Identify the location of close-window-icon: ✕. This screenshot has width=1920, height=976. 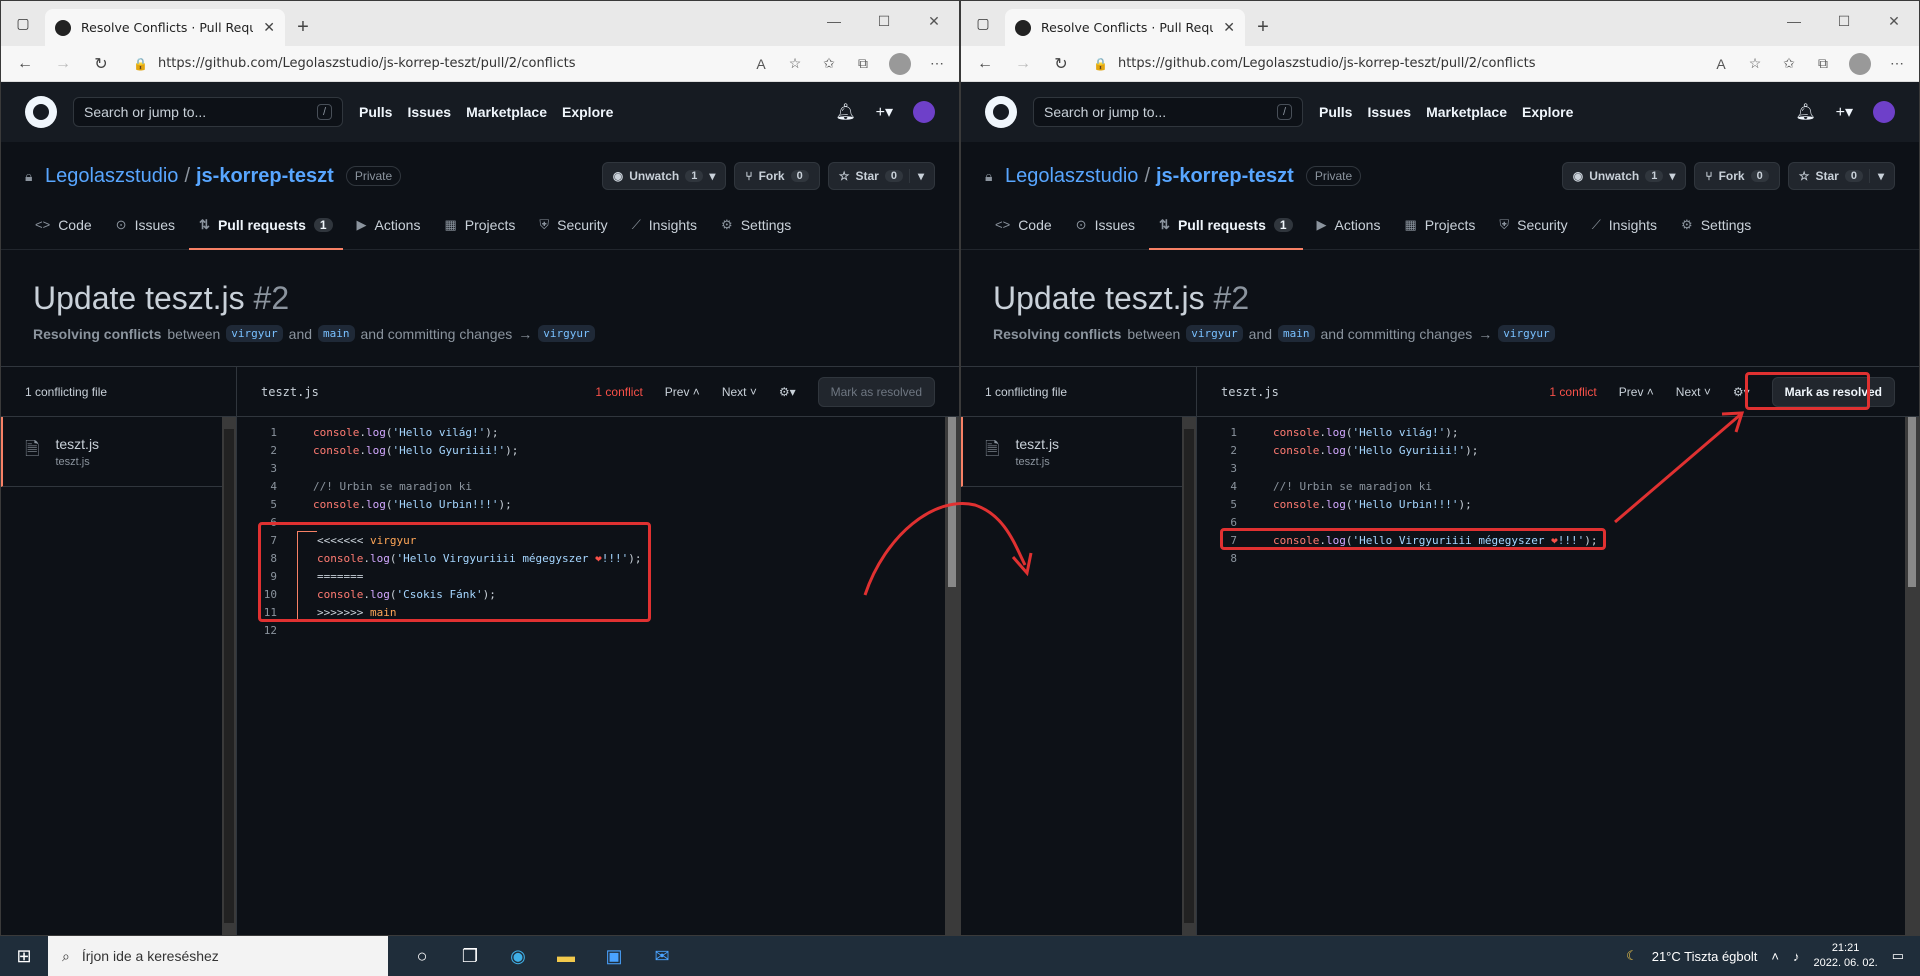
(1894, 21).